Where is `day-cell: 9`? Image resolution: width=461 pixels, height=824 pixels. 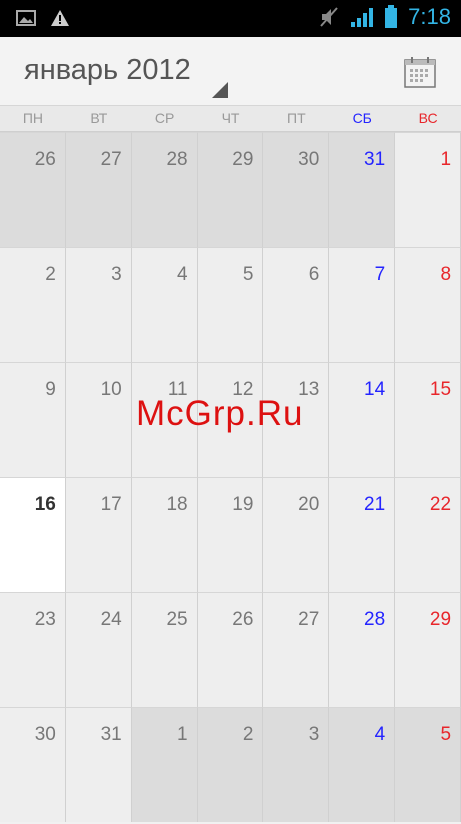 day-cell: 9 is located at coordinates (33, 419).